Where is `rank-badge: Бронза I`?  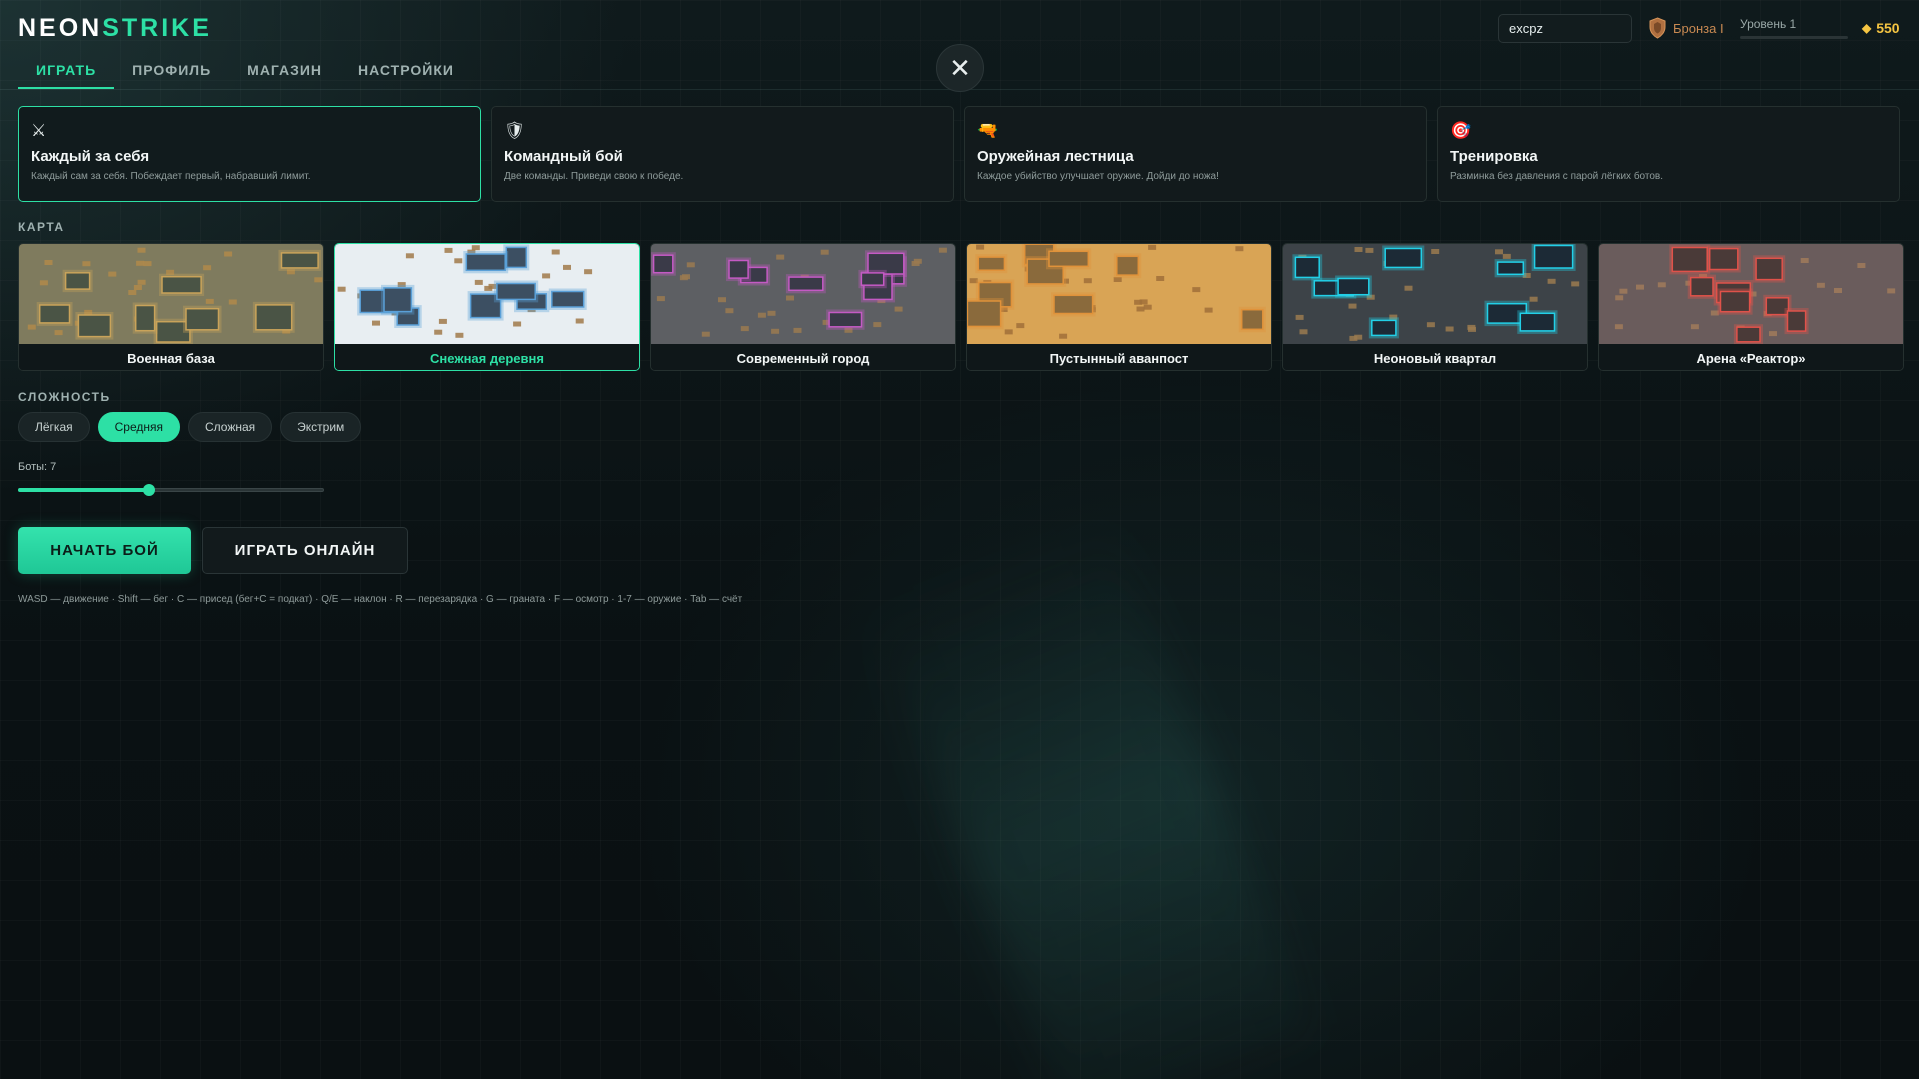 rank-badge: Бронза I is located at coordinates (1686, 28).